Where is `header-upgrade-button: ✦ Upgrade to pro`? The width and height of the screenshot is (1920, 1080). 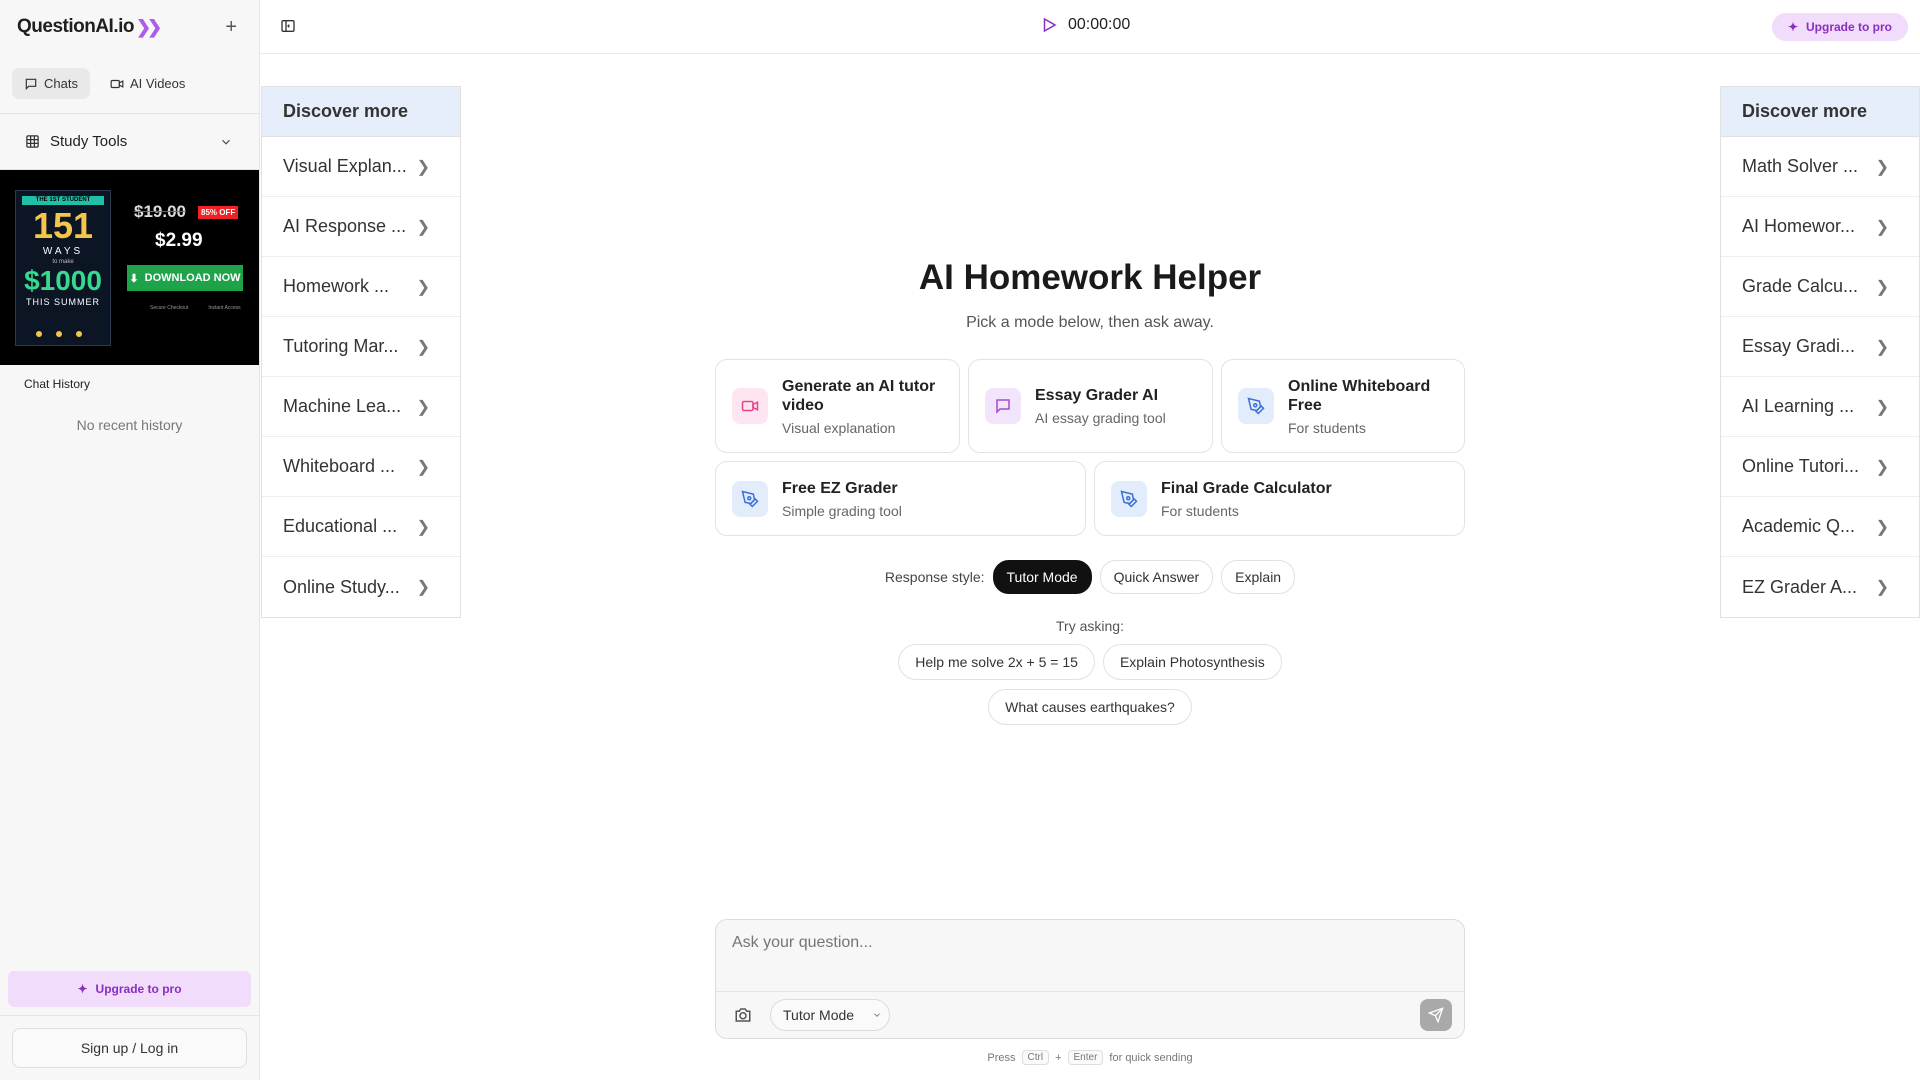
header-upgrade-button: ✦ Upgrade to pro is located at coordinates (1839, 27).